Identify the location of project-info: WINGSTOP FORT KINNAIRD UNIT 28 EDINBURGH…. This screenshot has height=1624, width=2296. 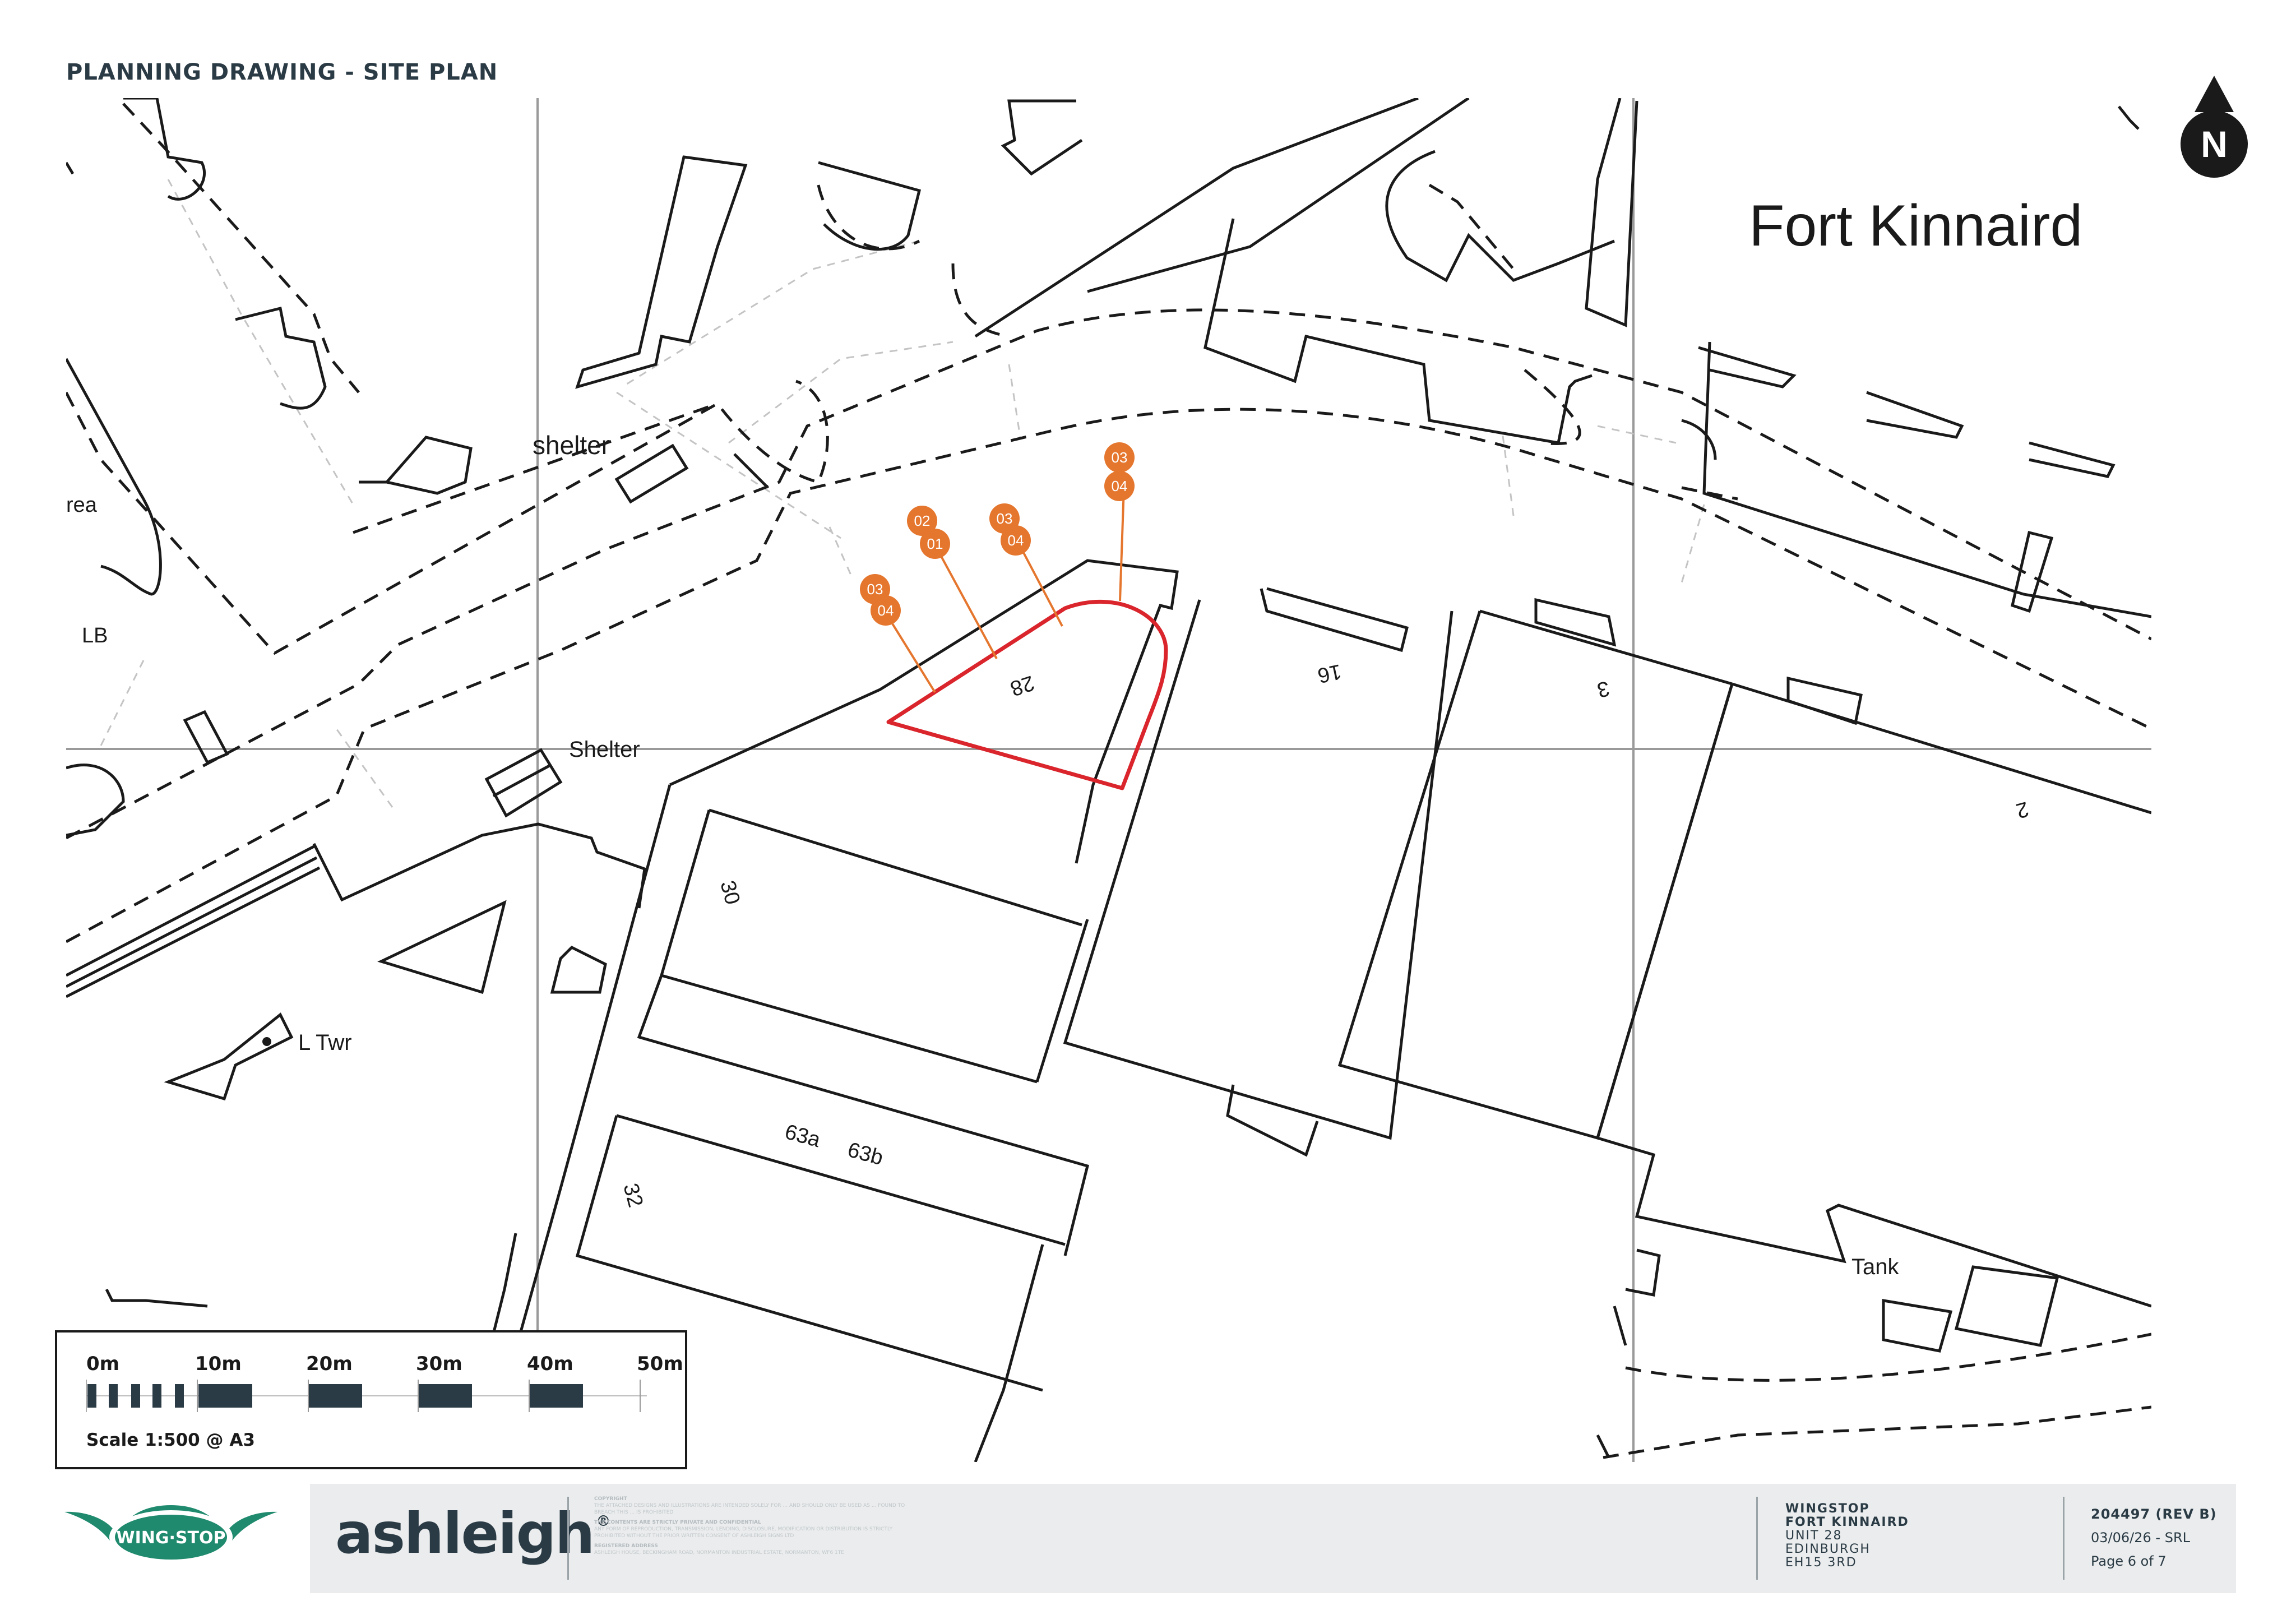
(1847, 1536).